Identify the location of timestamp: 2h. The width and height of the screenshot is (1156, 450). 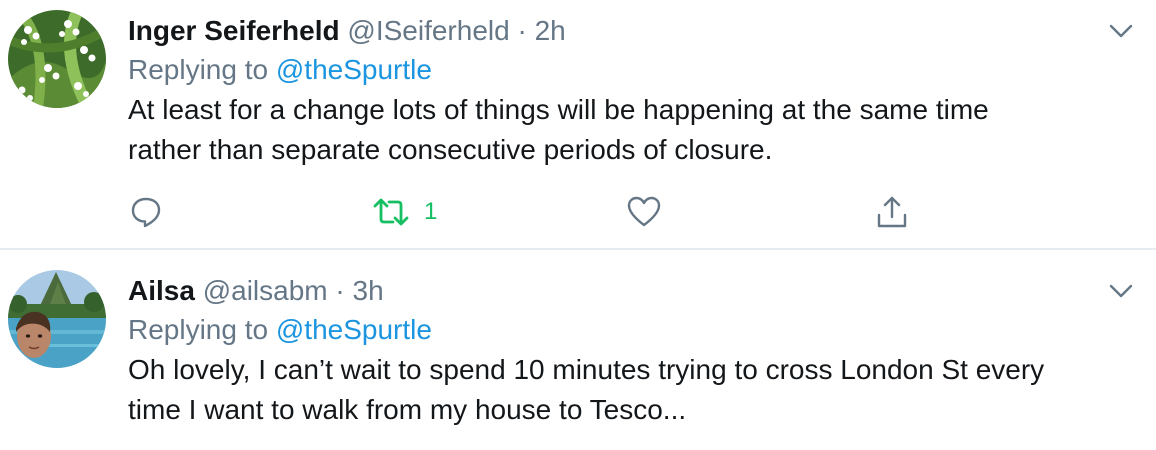
(550, 30).